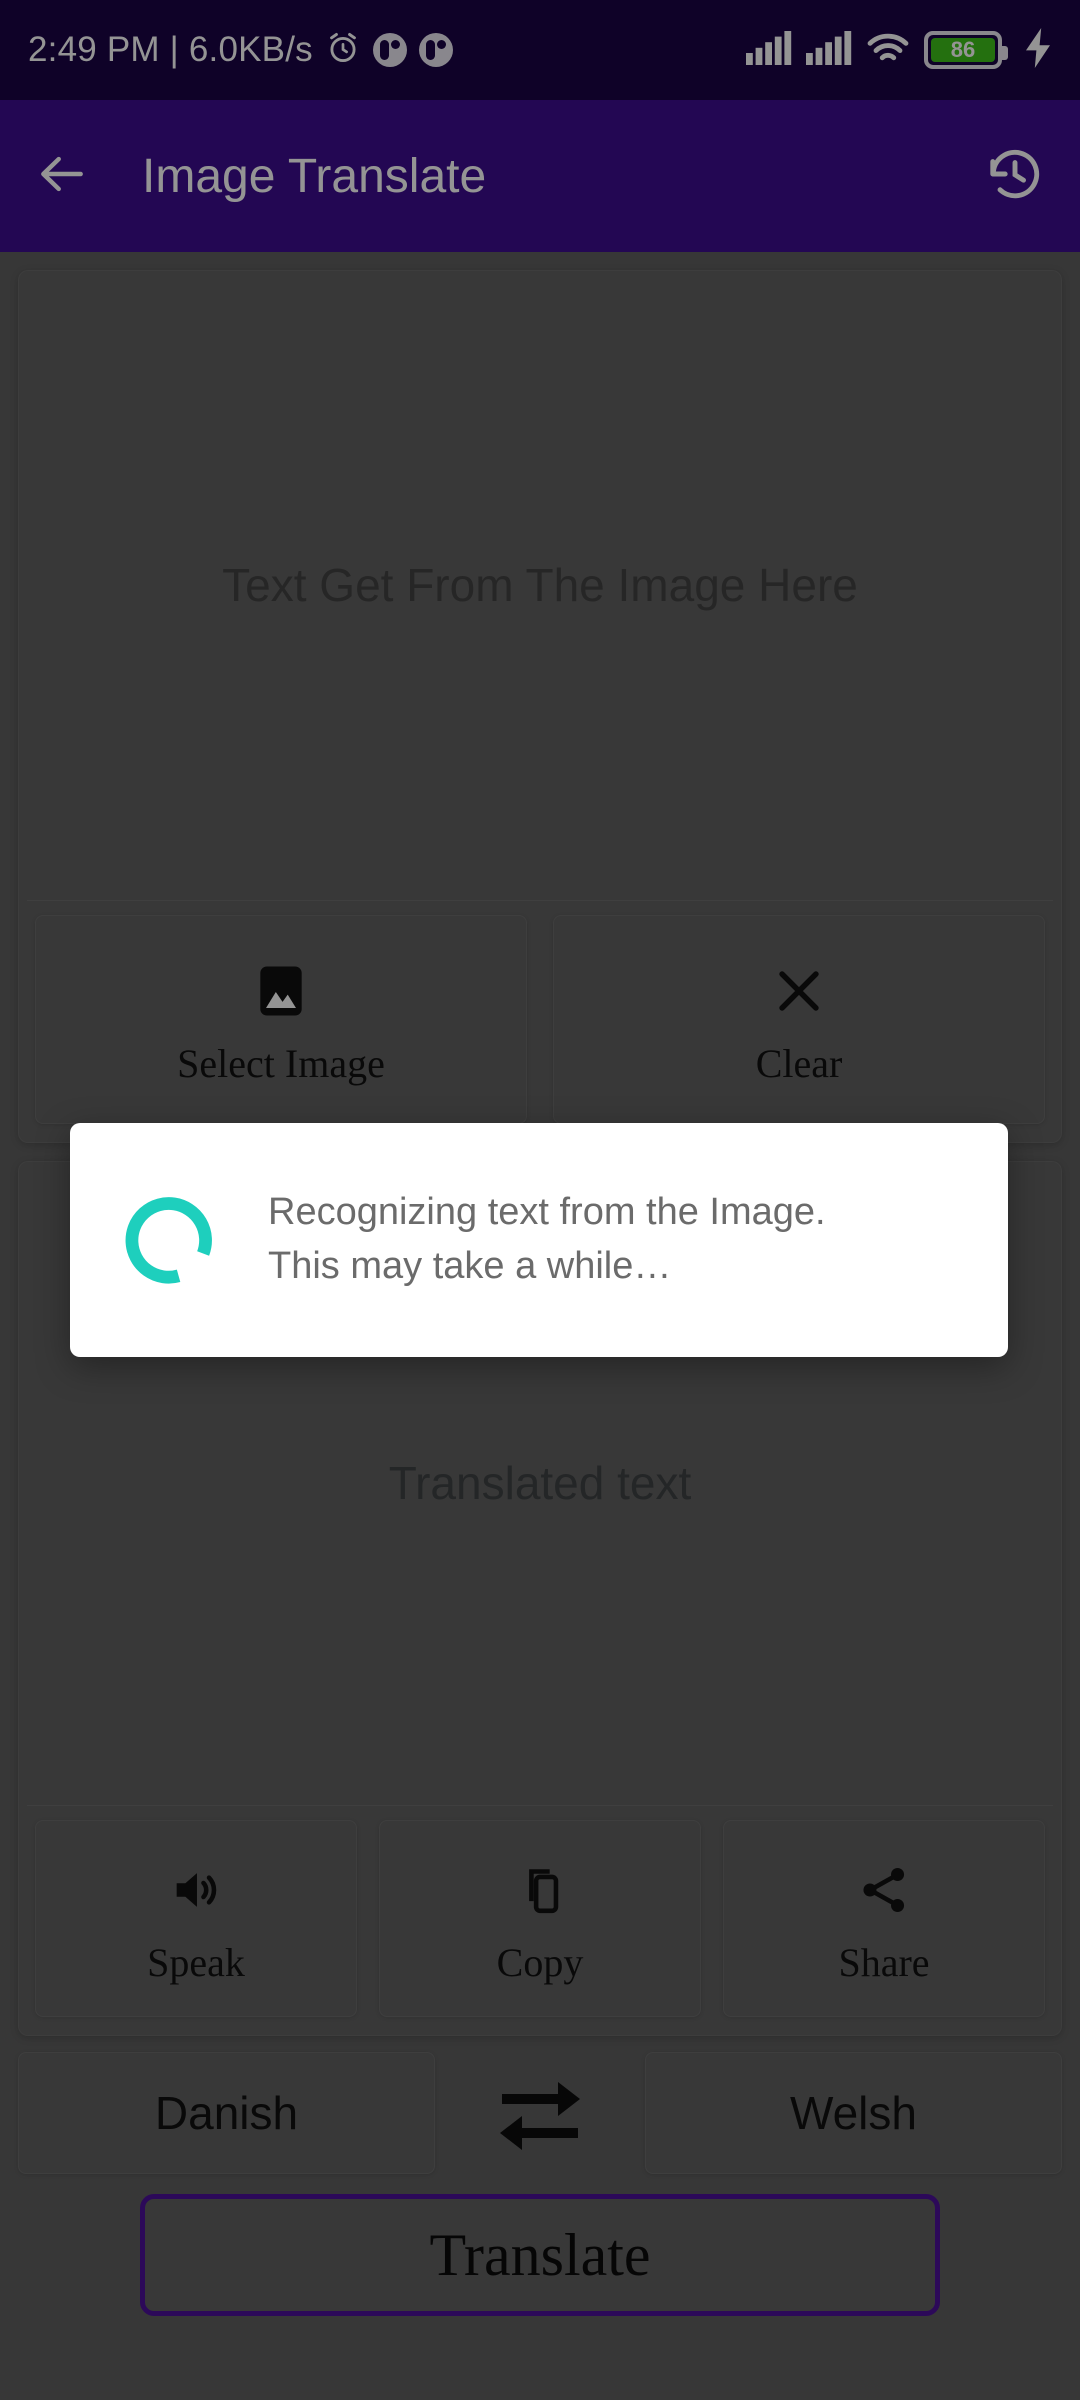 The image size is (1080, 2400). Describe the element at coordinates (170, 1240) in the screenshot. I see `loading-spinner-icon` at that location.